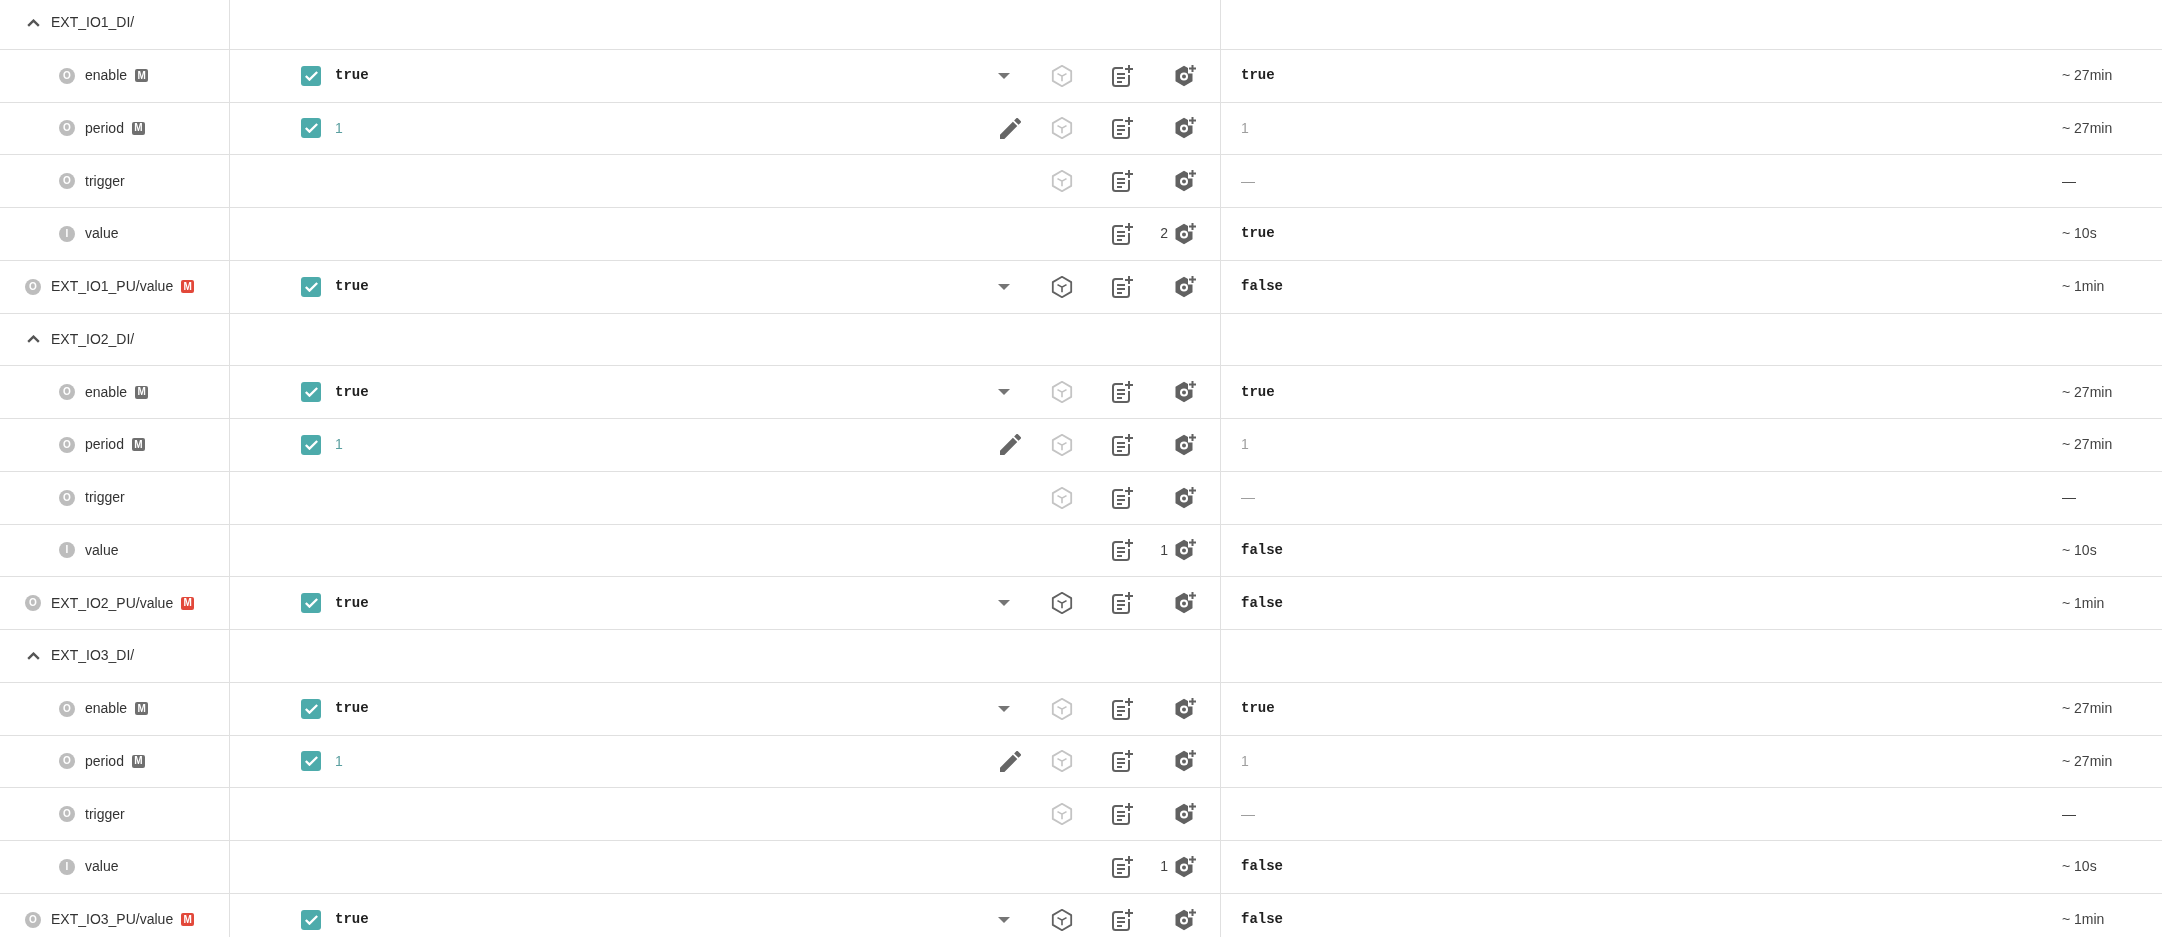 The width and height of the screenshot is (2162, 937). I want to click on mode-badge: I, so click(67, 233).